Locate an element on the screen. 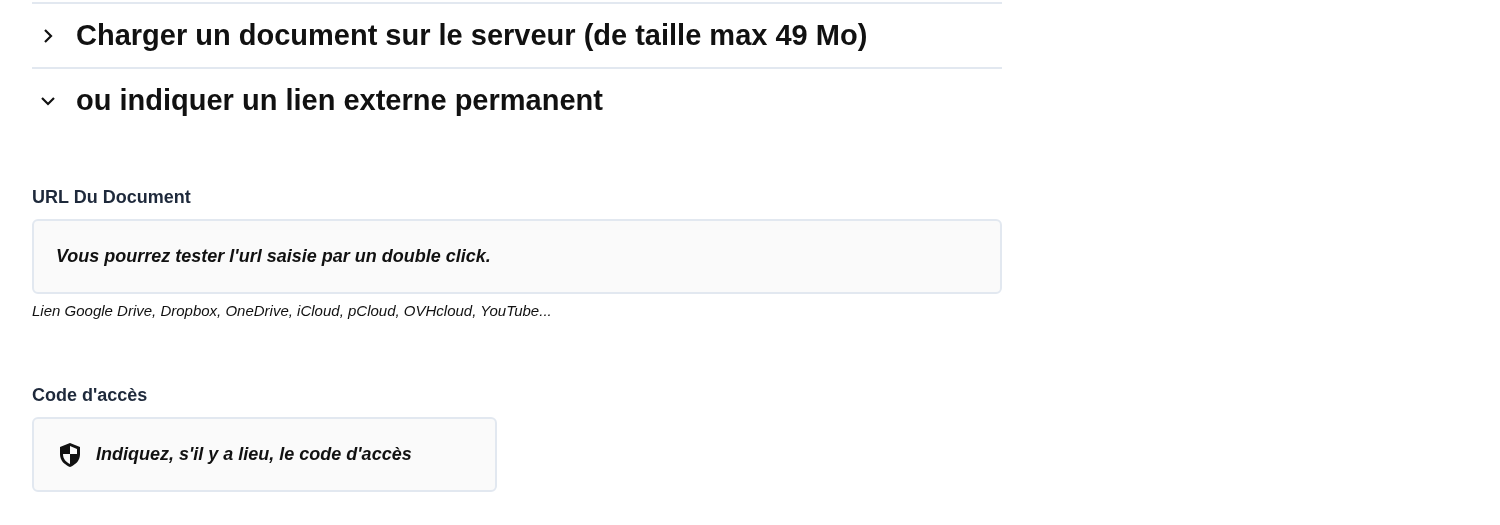  section-header: Charger un document sur le serveur (de taille max 49 Mo) is located at coordinates (517, 34).